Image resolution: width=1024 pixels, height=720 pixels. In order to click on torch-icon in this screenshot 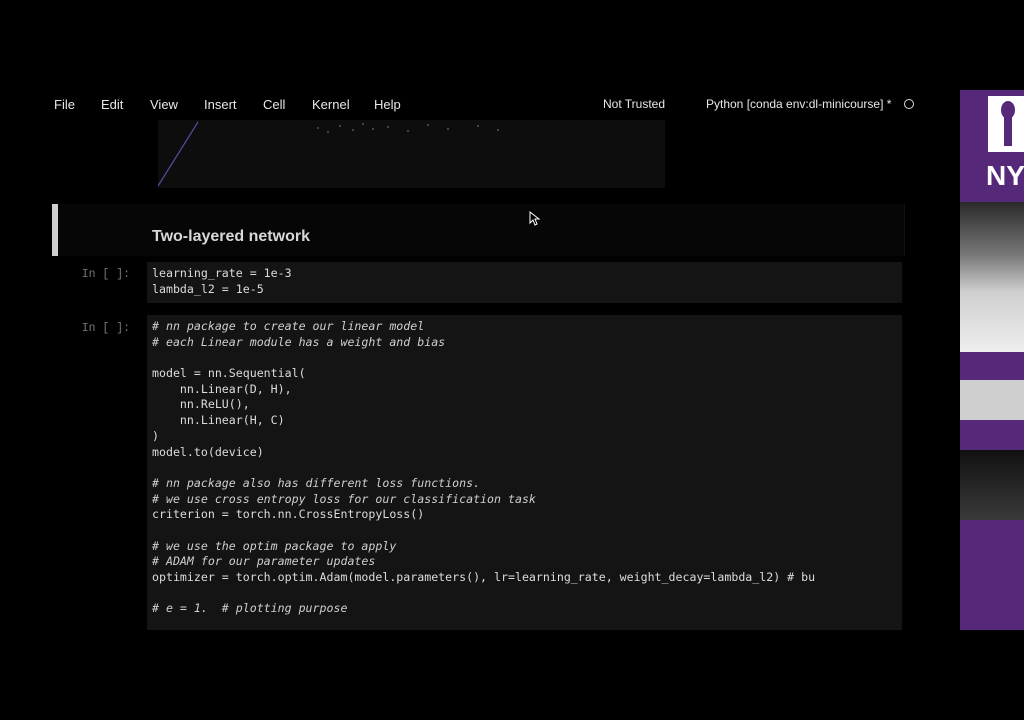, I will do `click(1008, 123)`.